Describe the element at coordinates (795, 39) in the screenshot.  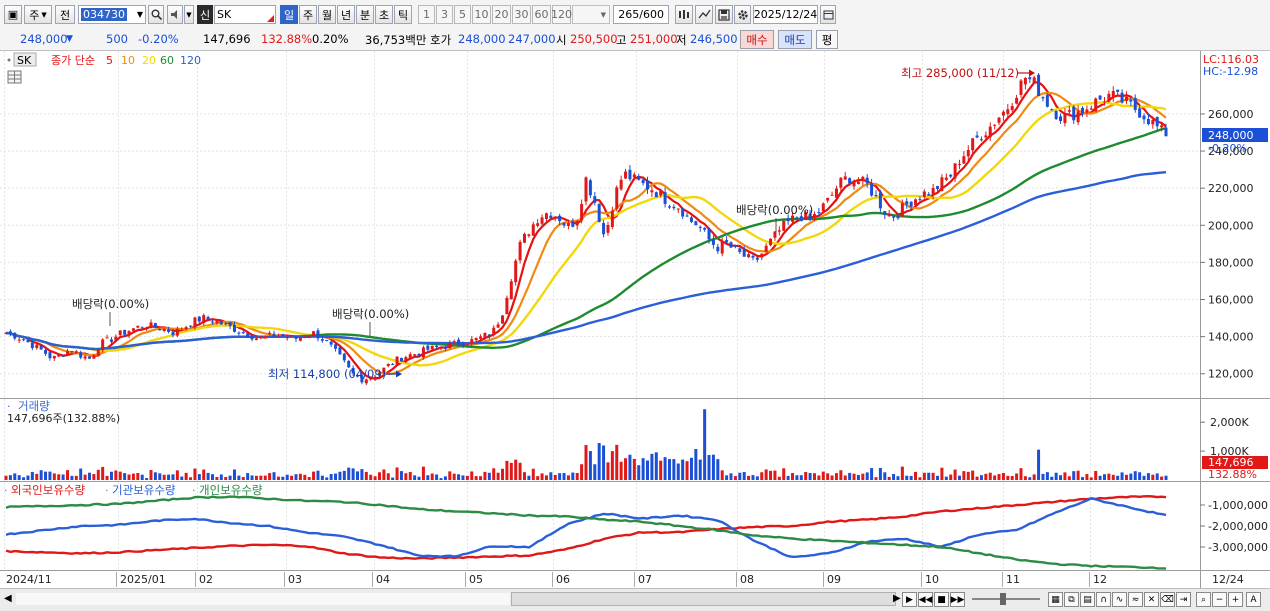
I see `sell-button: 매도` at that location.